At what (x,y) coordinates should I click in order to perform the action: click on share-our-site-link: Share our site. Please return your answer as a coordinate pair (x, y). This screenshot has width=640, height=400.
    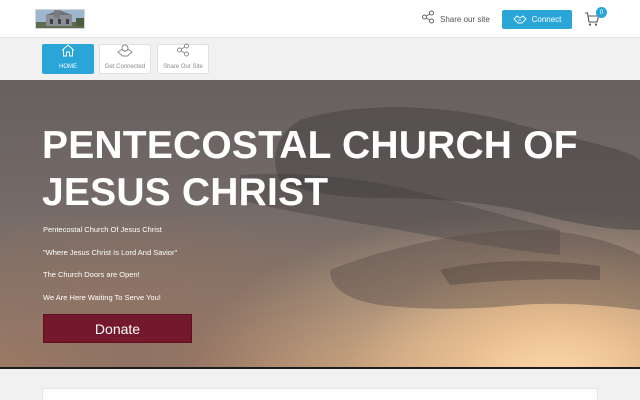
    Looking at the image, I should click on (455, 19).